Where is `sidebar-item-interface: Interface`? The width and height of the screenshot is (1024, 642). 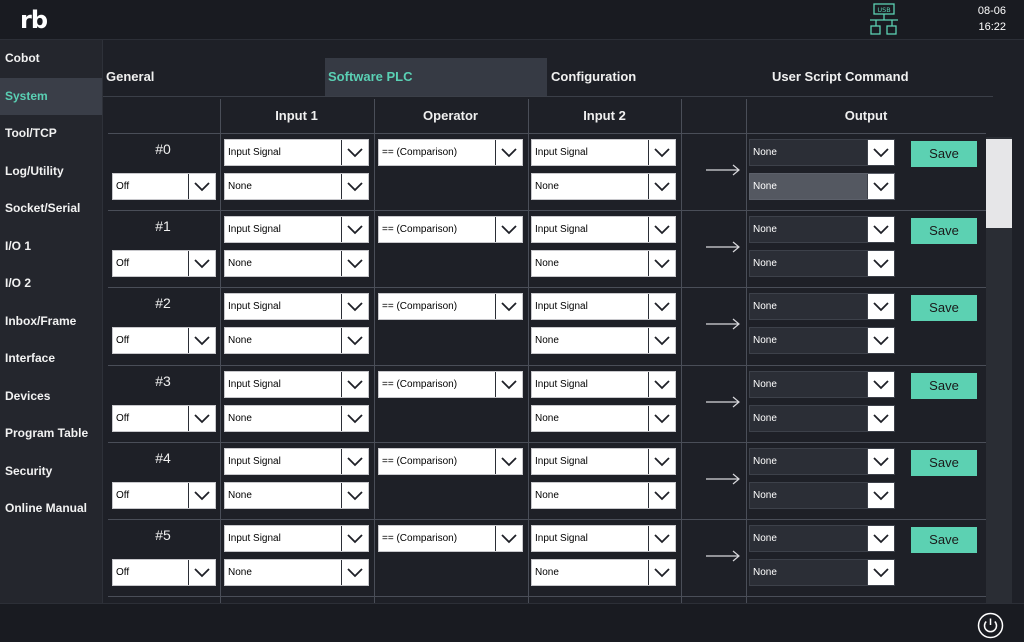
sidebar-item-interface: Interface is located at coordinates (51, 359).